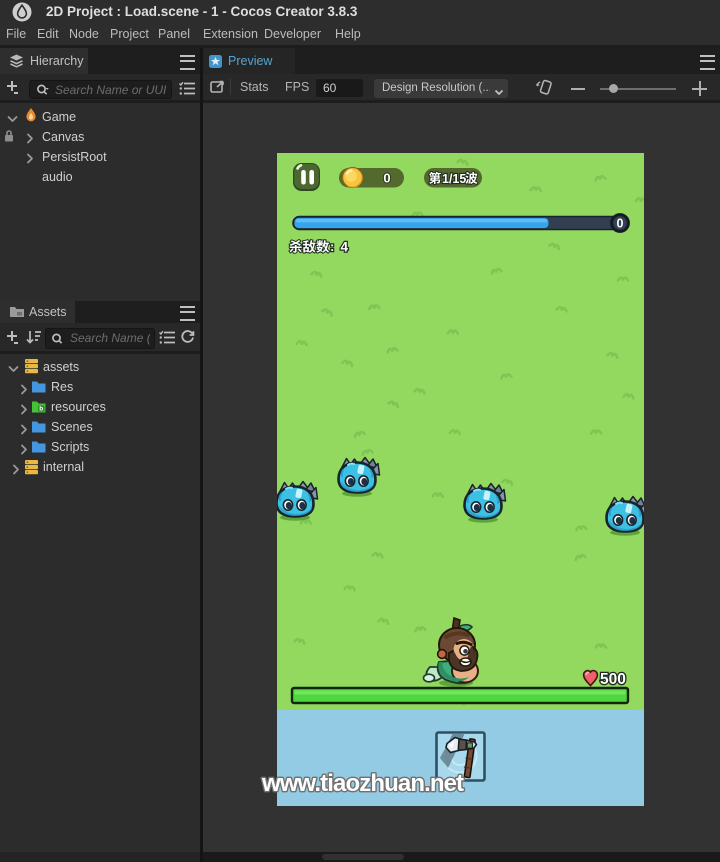 The width and height of the screenshot is (720, 862). Describe the element at coordinates (41, 409) in the screenshot. I see `svg-text: b` at that location.